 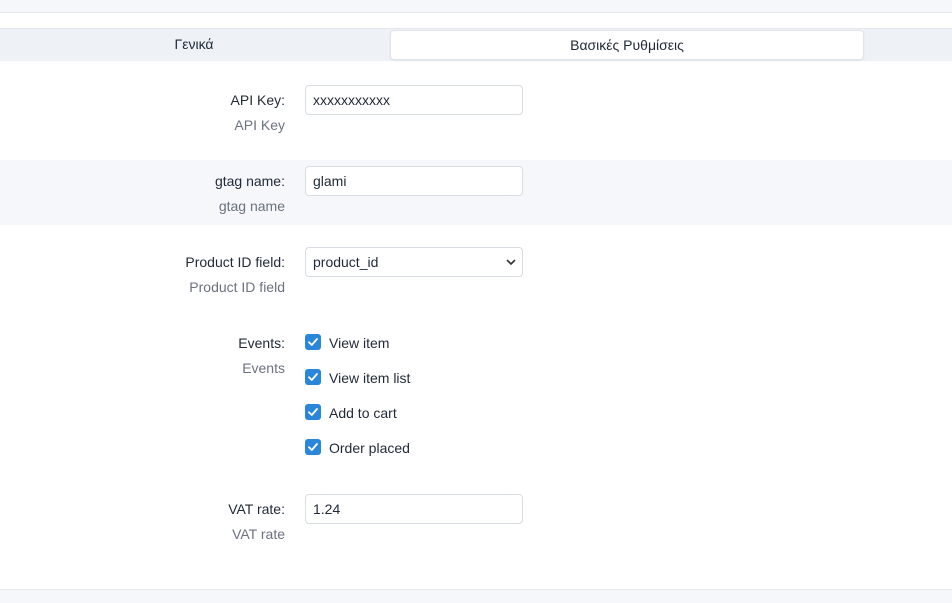 What do you see at coordinates (259, 125) in the screenshot?
I see `api-key-help: API Key` at bounding box center [259, 125].